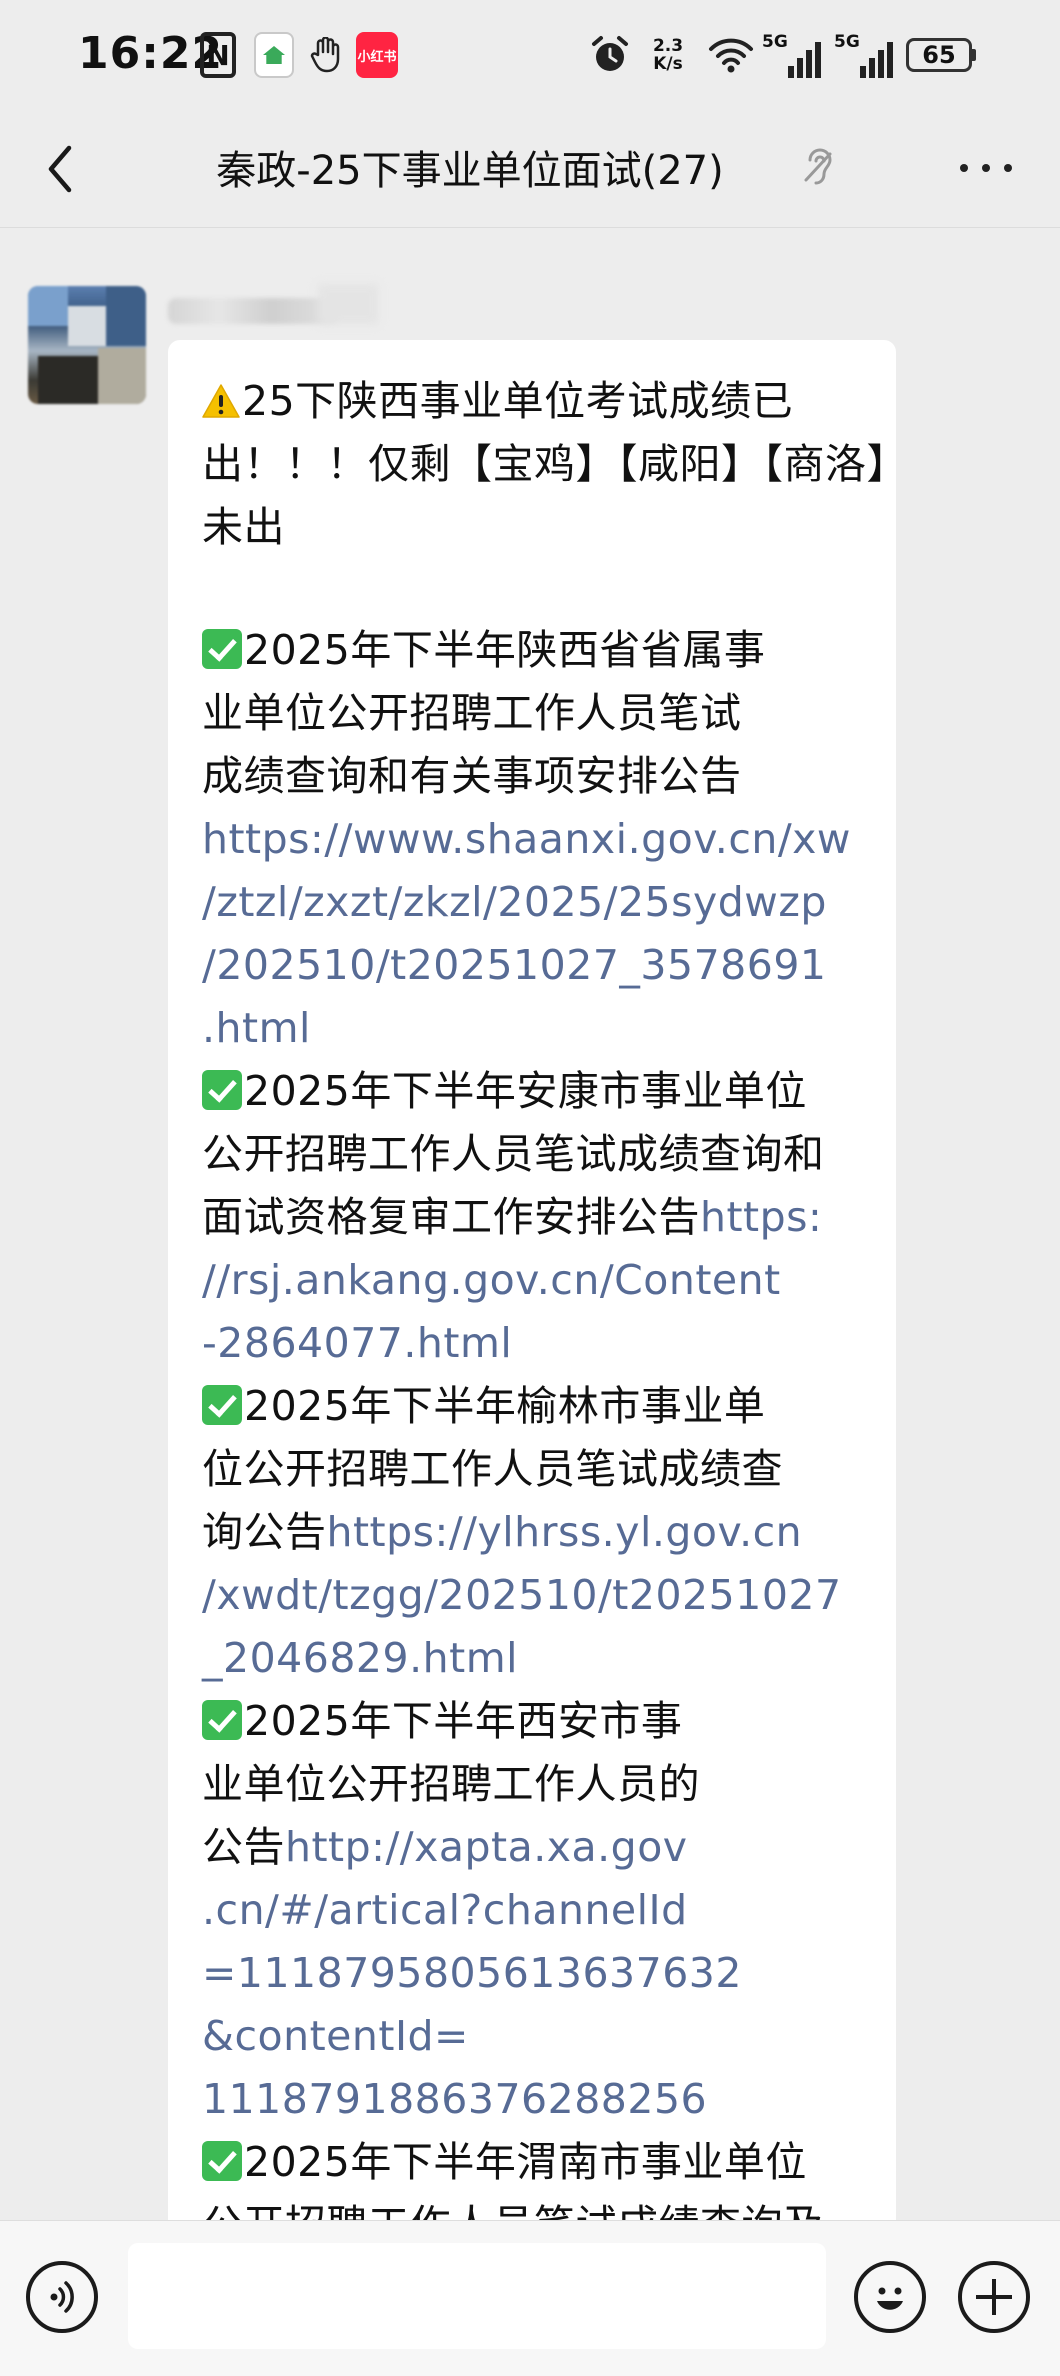  What do you see at coordinates (454, 2099) in the screenshot?
I see `link-text: 1118791886376288256` at bounding box center [454, 2099].